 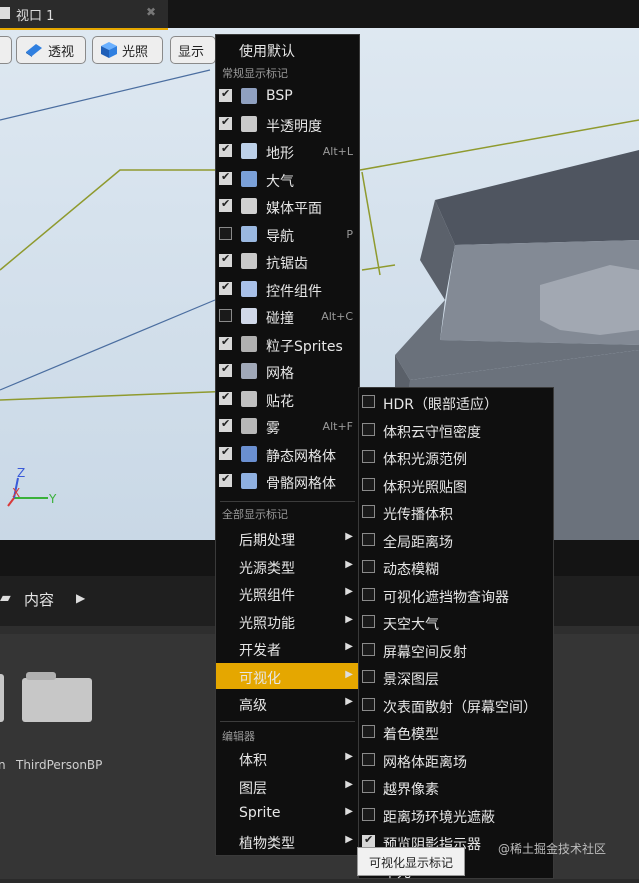 I want to click on menu-item-visualize: 屏幕空间反射, so click(x=456, y=650).